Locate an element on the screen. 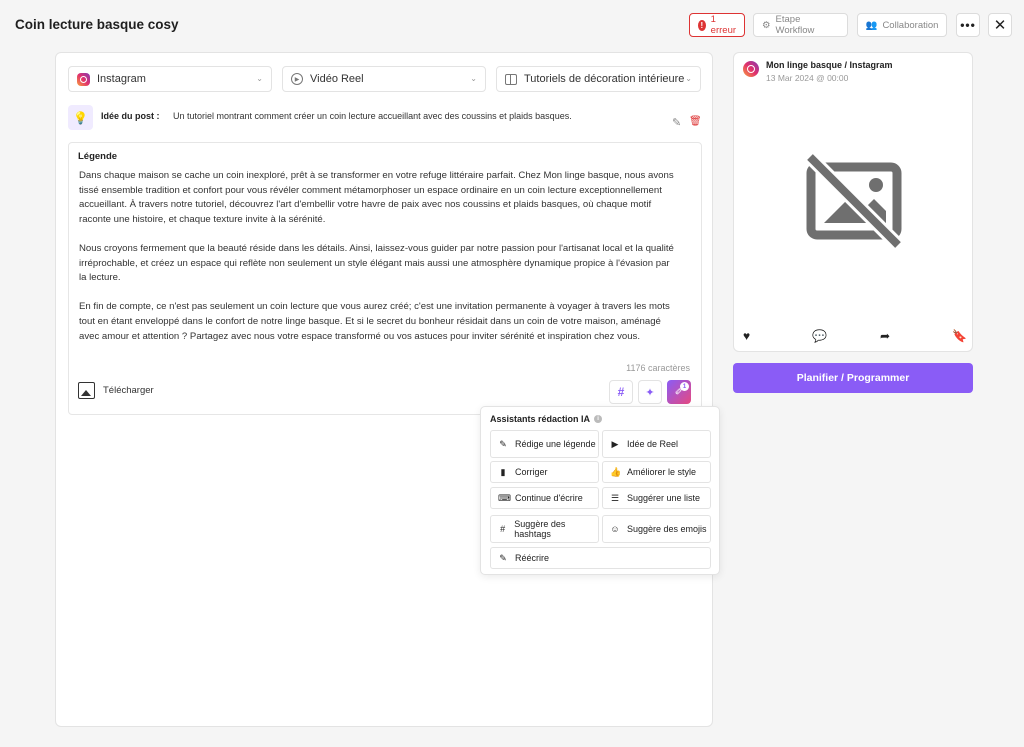 The width and height of the screenshot is (1024, 747). upload-label: Télécharger is located at coordinates (128, 390).